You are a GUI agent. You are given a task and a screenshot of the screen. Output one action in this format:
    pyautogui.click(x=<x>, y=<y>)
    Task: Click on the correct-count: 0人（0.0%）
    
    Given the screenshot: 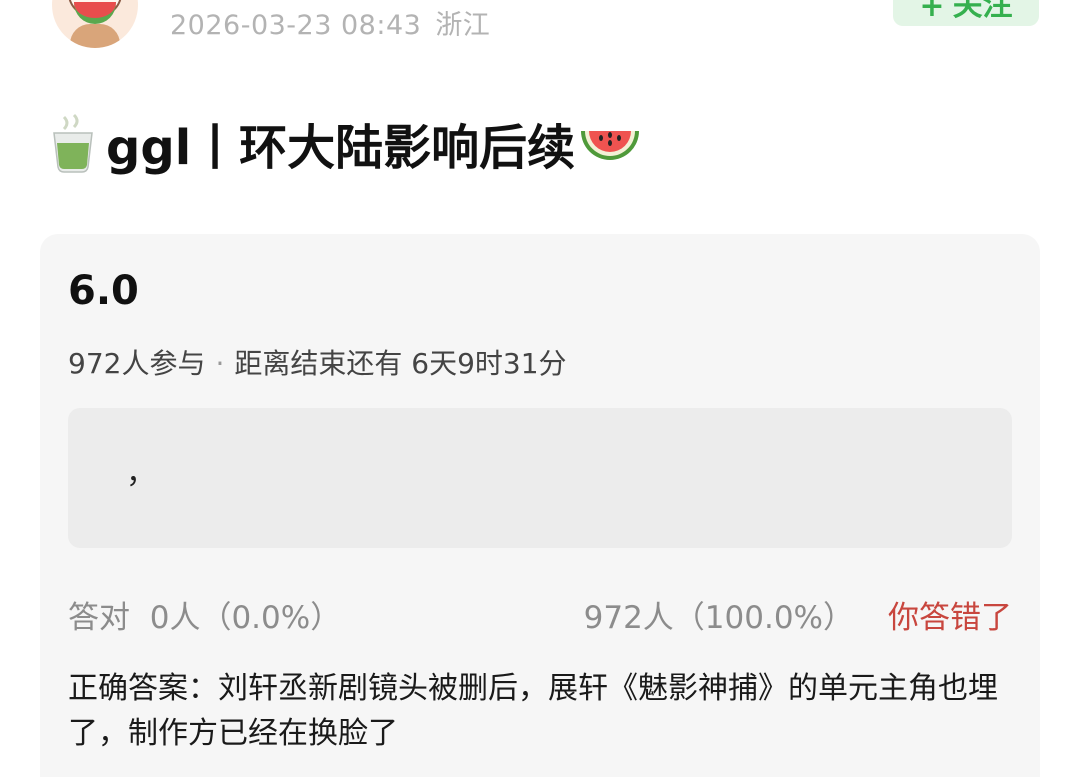 What is the action you would take?
    pyautogui.click(x=245, y=618)
    